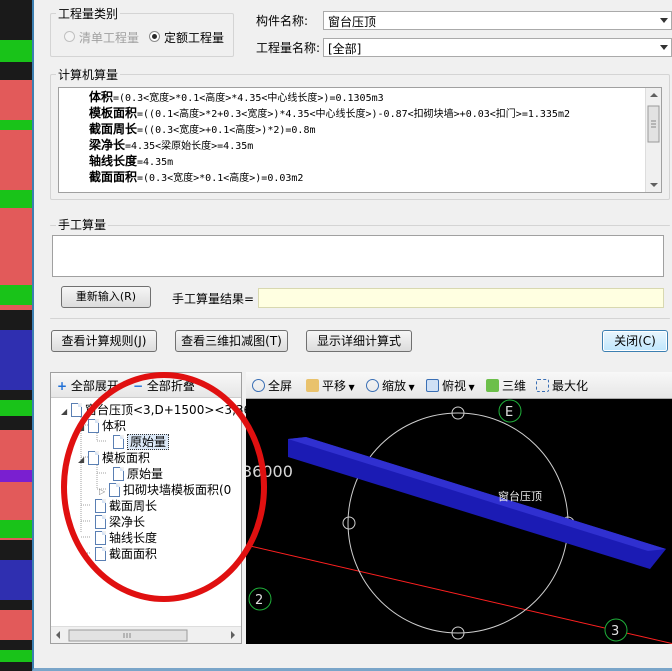 The width and height of the screenshot is (672, 671). Describe the element at coordinates (220, 178) in the screenshot. I see `calc-expr: =(0.3<宽度>*0.1<高度>)=0.03m2` at that location.